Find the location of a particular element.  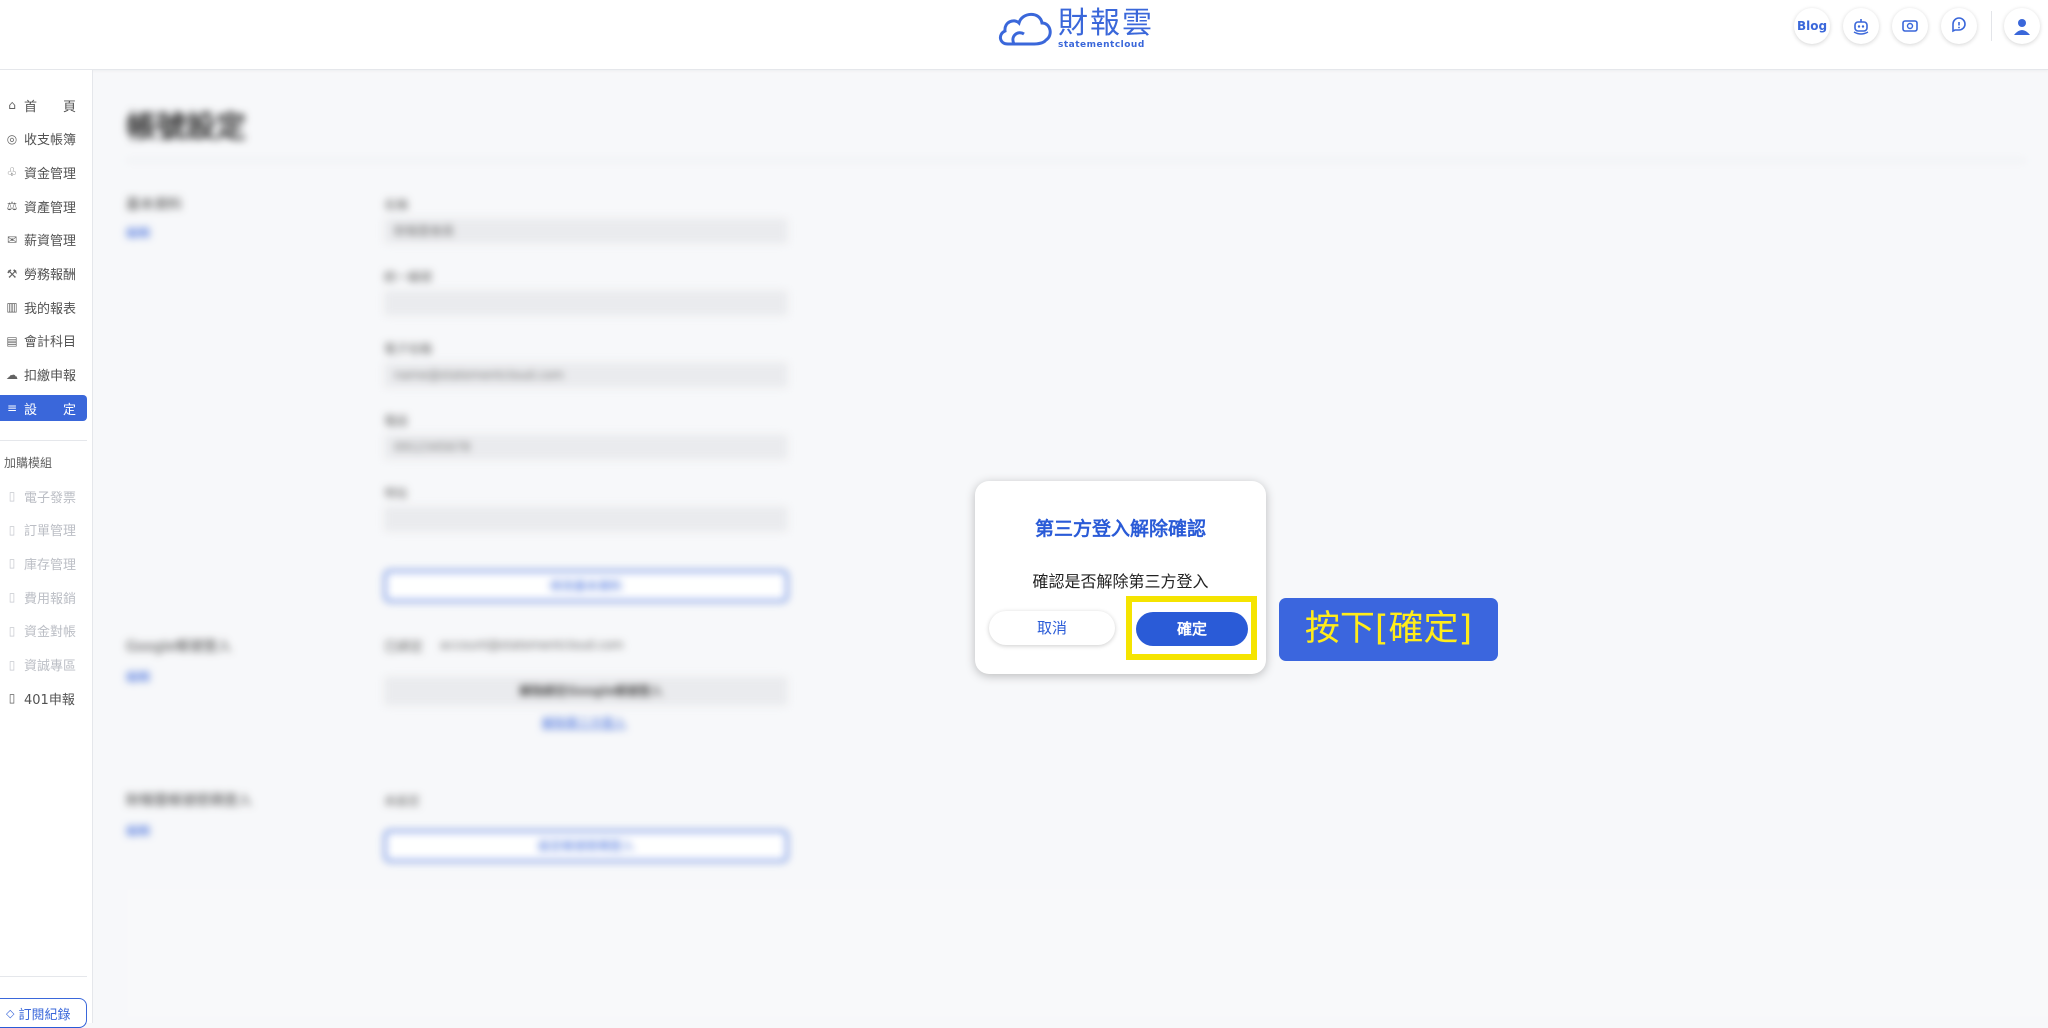

cancel-button: 取消 is located at coordinates (1052, 628).